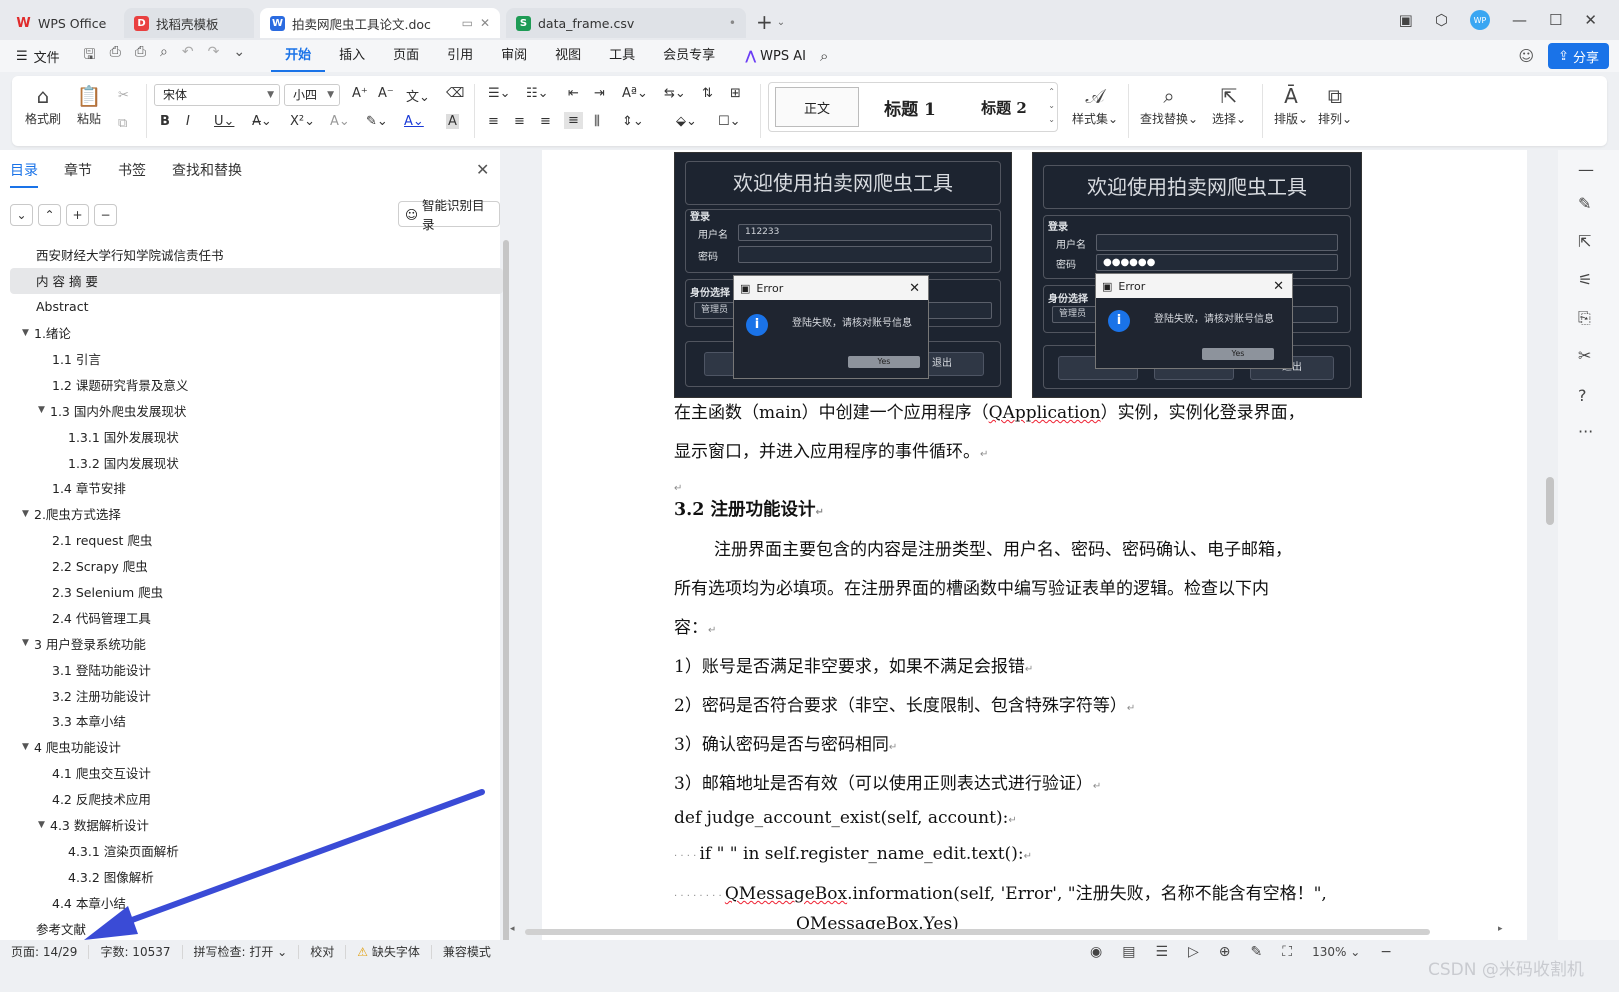 Image resolution: width=1619 pixels, height=992 pixels. Describe the element at coordinates (1590, 20) in the screenshot. I see `close-window-icon: ✕` at that location.